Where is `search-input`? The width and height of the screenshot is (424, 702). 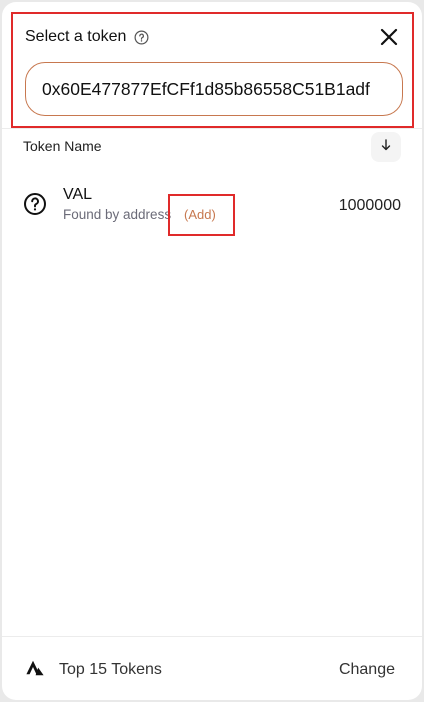 search-input is located at coordinates (214, 89).